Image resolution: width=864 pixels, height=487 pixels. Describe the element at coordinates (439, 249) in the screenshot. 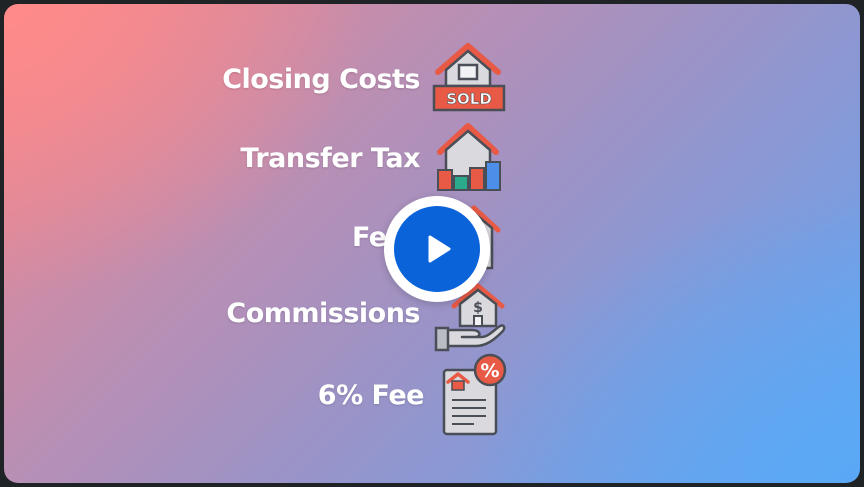

I see `play-icon` at that location.